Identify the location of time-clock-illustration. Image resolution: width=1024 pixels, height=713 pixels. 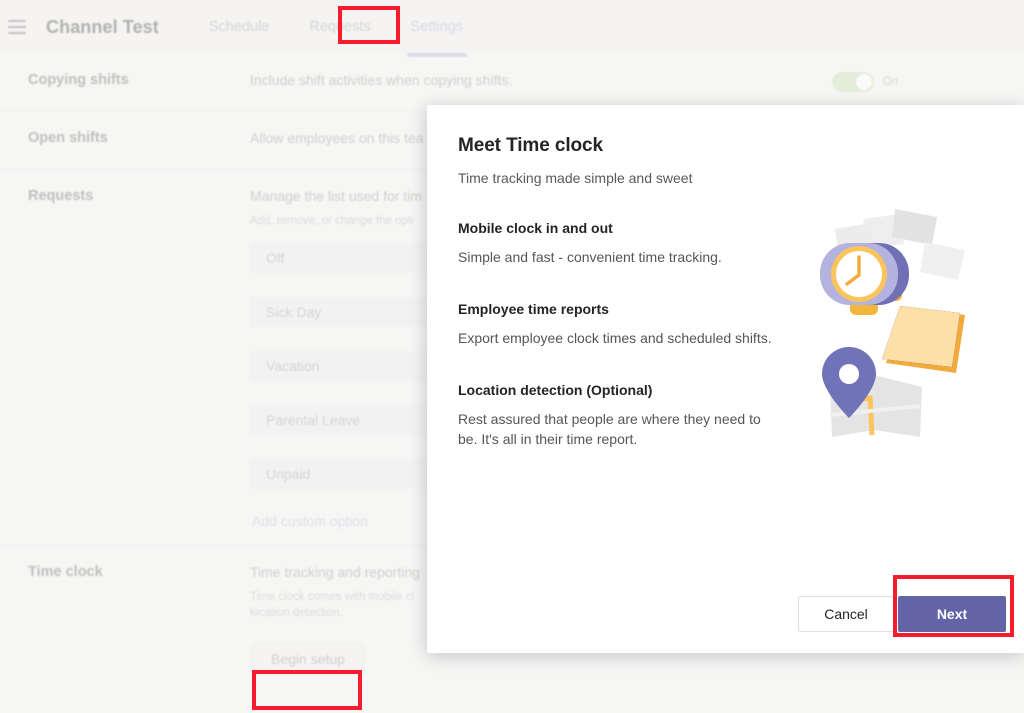
(905, 337).